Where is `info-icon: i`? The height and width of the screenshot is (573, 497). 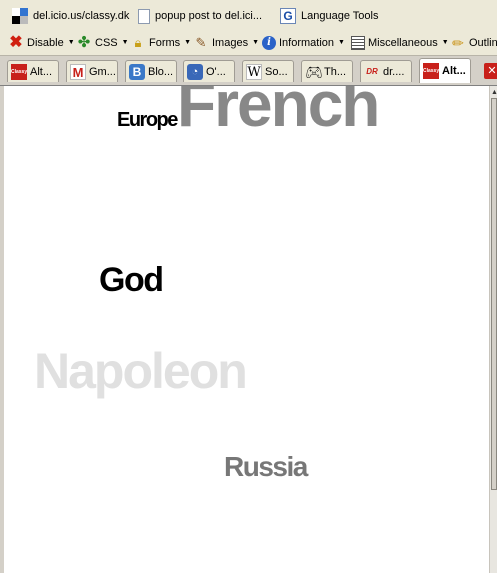
info-icon: i is located at coordinates (269, 42).